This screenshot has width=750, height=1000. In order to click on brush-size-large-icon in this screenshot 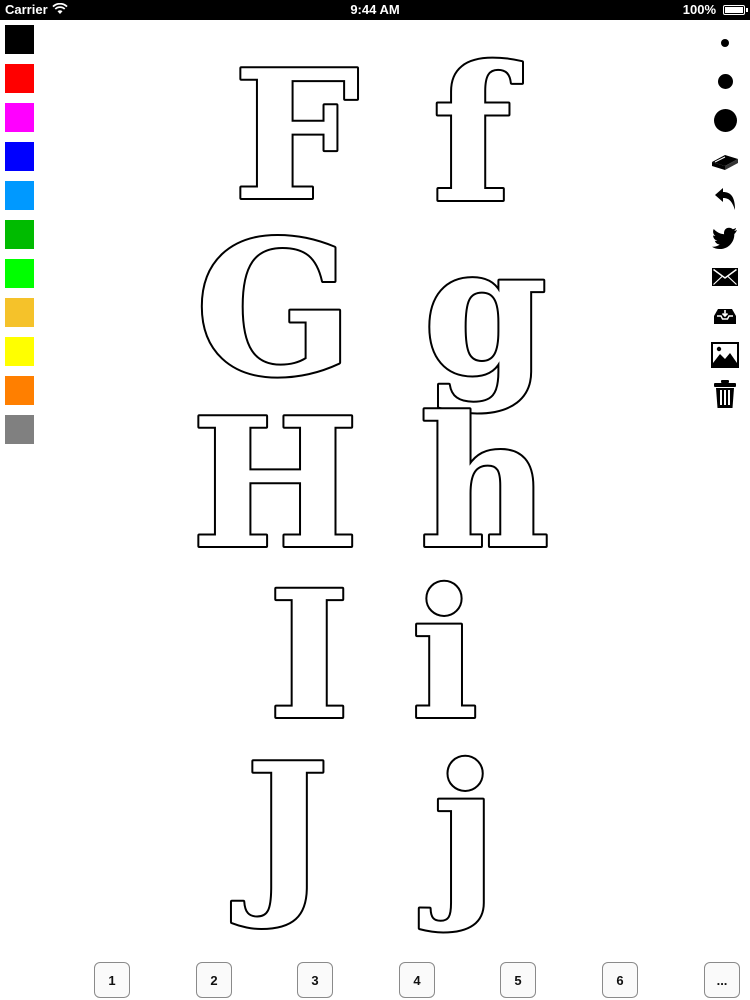, I will do `click(725, 120)`.